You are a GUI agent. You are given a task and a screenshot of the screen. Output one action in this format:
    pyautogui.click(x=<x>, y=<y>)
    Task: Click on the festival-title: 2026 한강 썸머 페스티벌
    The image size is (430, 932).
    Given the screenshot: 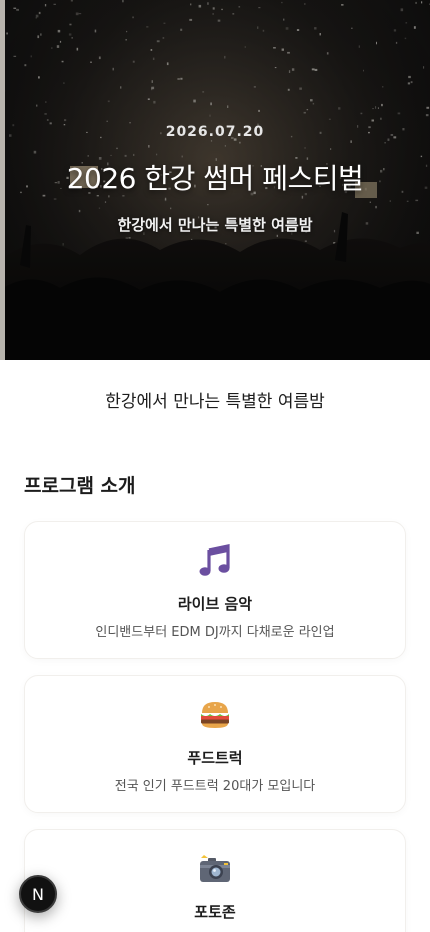 What is the action you would take?
    pyautogui.click(x=215, y=178)
    